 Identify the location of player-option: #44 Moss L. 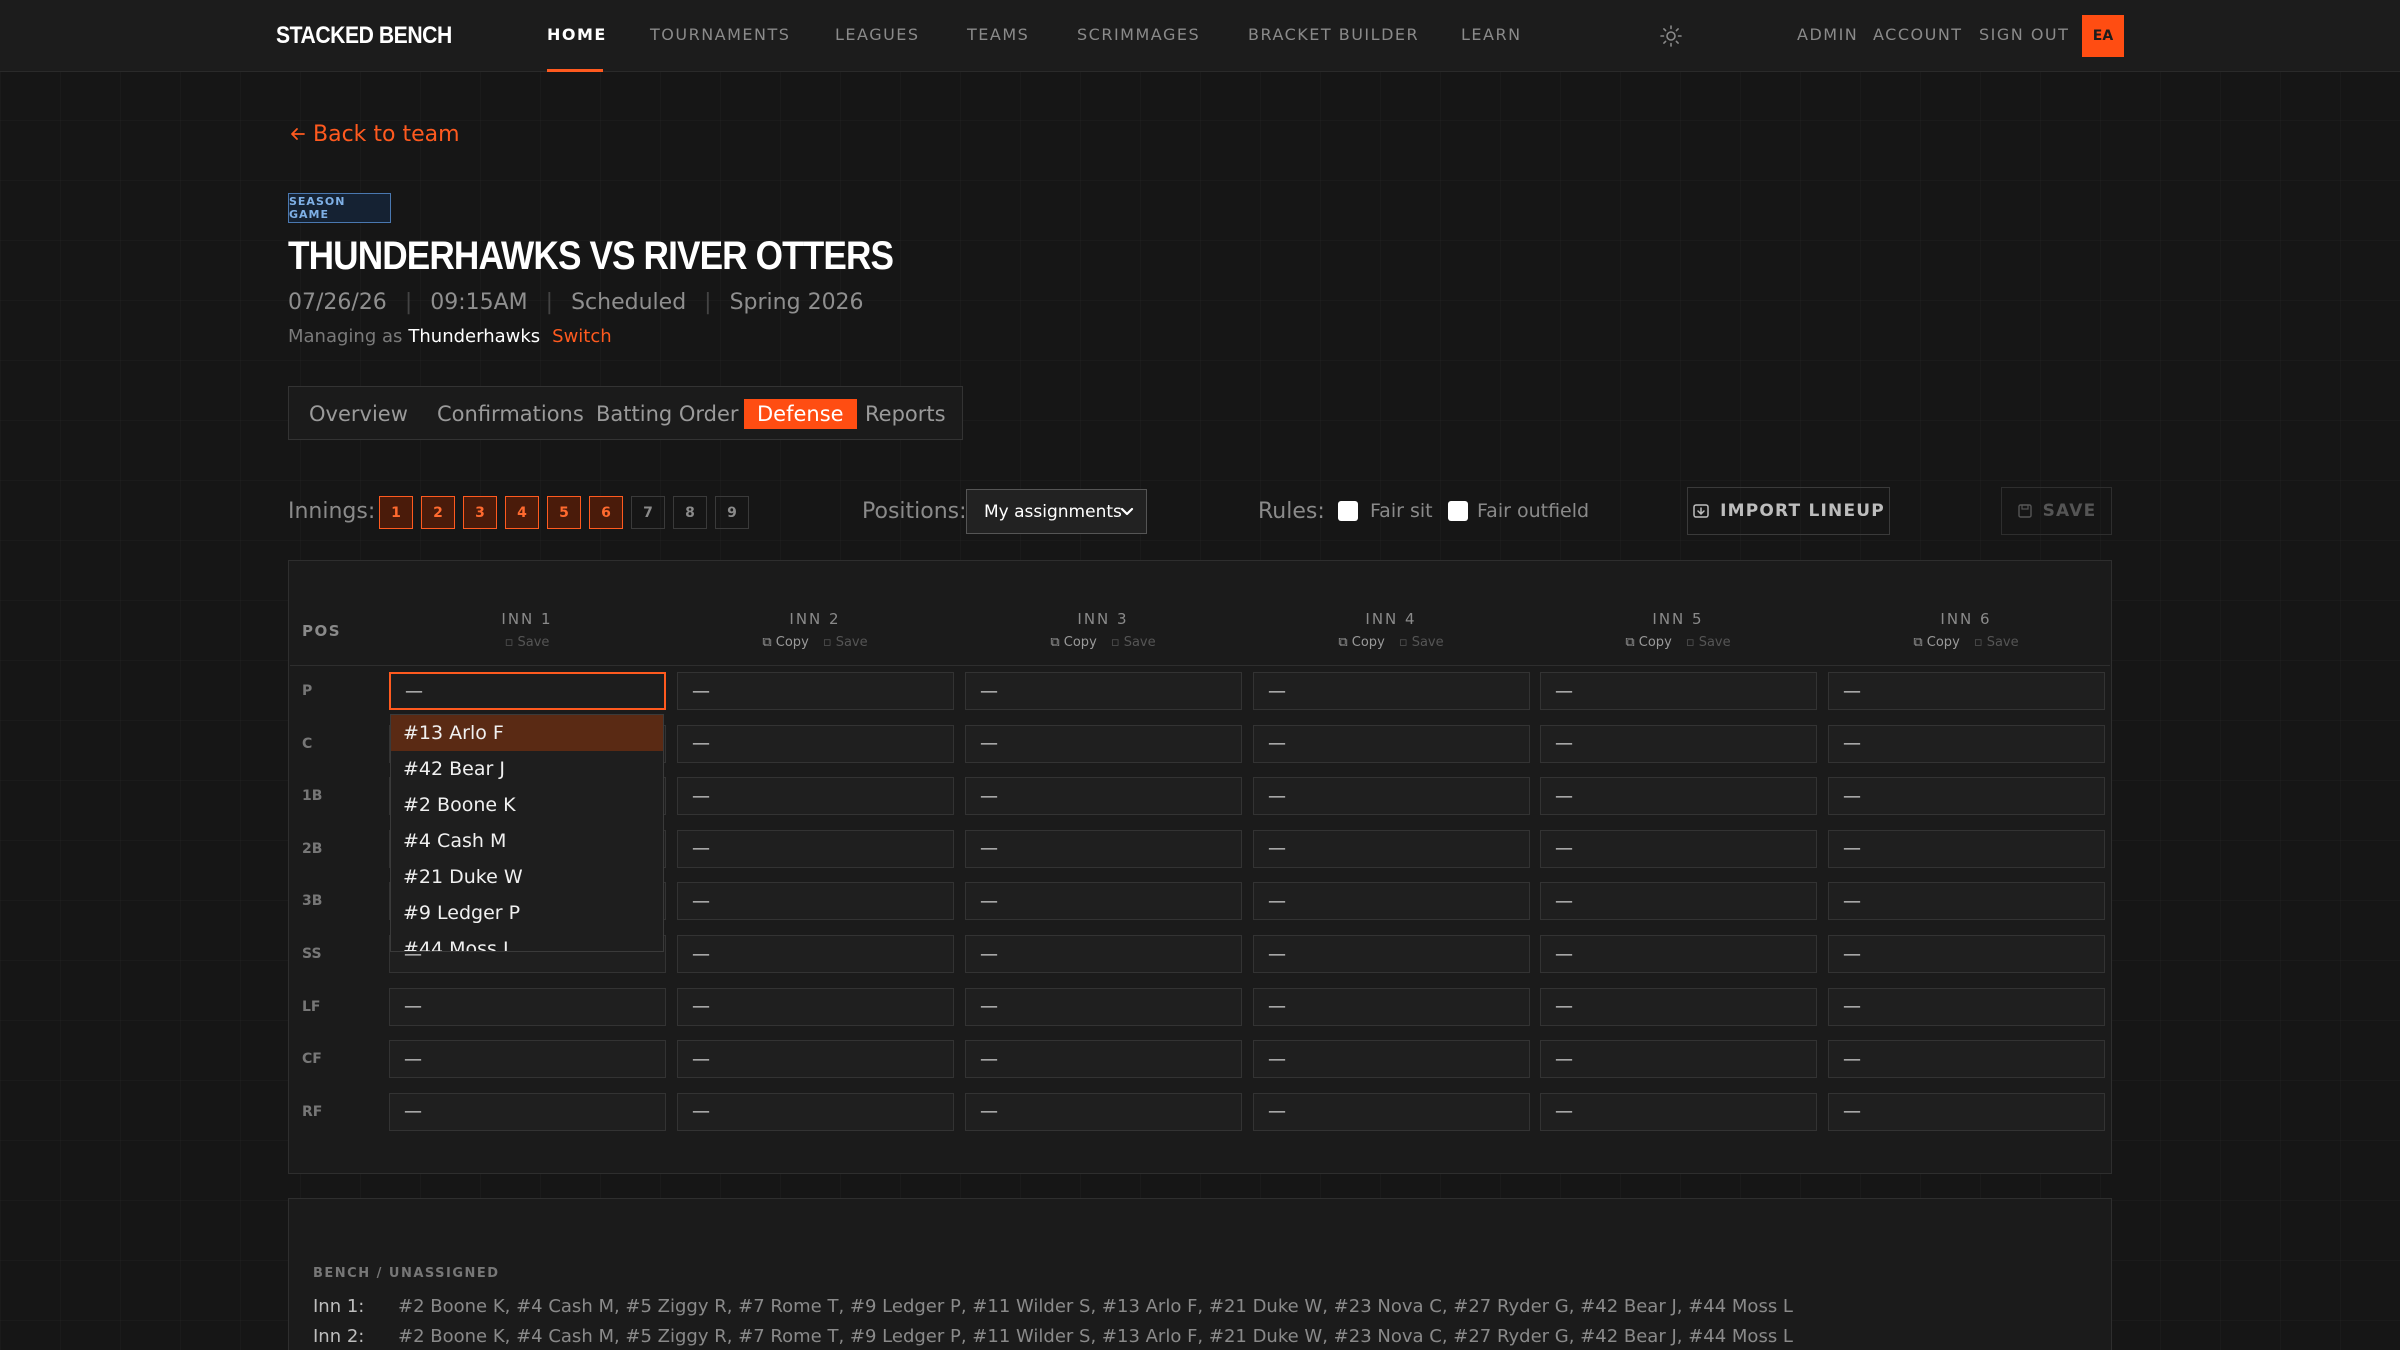
(527, 941).